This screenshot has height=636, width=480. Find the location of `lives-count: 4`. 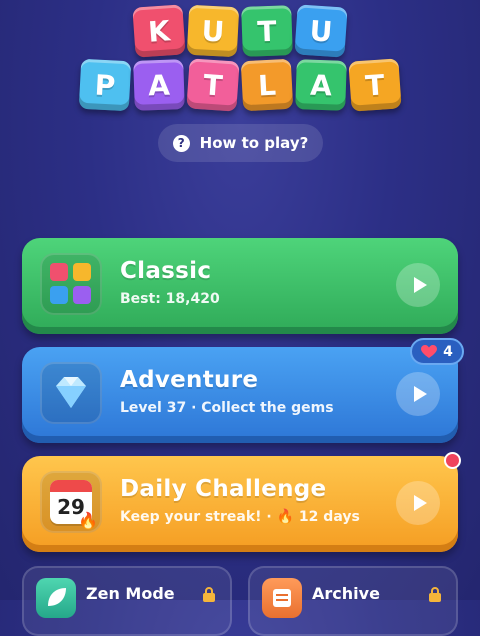

lives-count: 4 is located at coordinates (448, 351).